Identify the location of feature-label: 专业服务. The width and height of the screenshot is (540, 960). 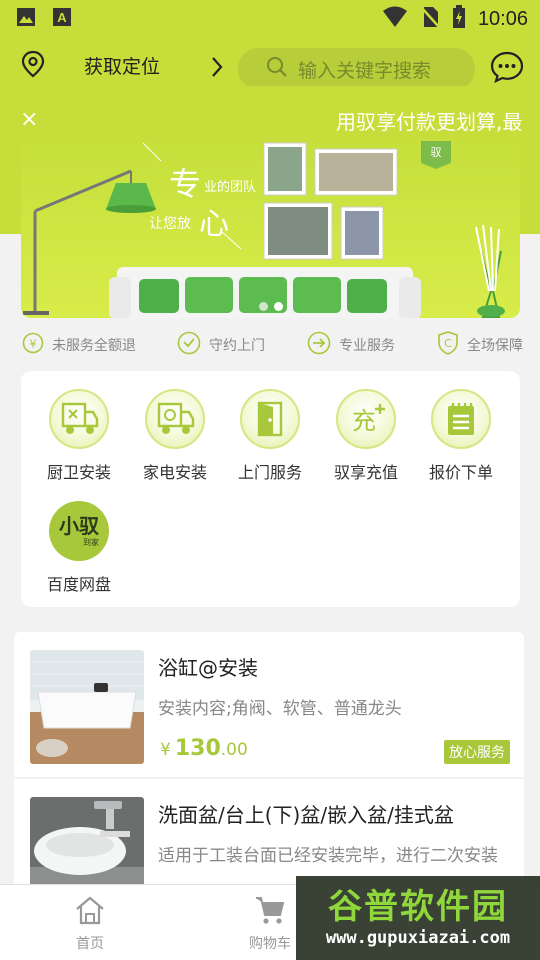
(367, 346).